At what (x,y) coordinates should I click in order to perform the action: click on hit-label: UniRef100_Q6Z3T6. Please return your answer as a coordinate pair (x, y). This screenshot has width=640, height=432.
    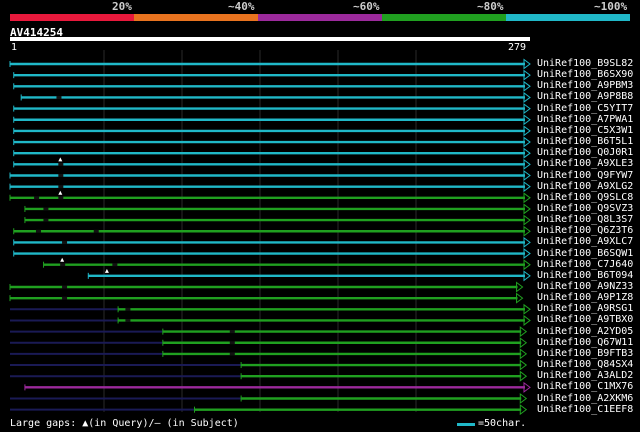
    Looking at the image, I should click on (585, 231).